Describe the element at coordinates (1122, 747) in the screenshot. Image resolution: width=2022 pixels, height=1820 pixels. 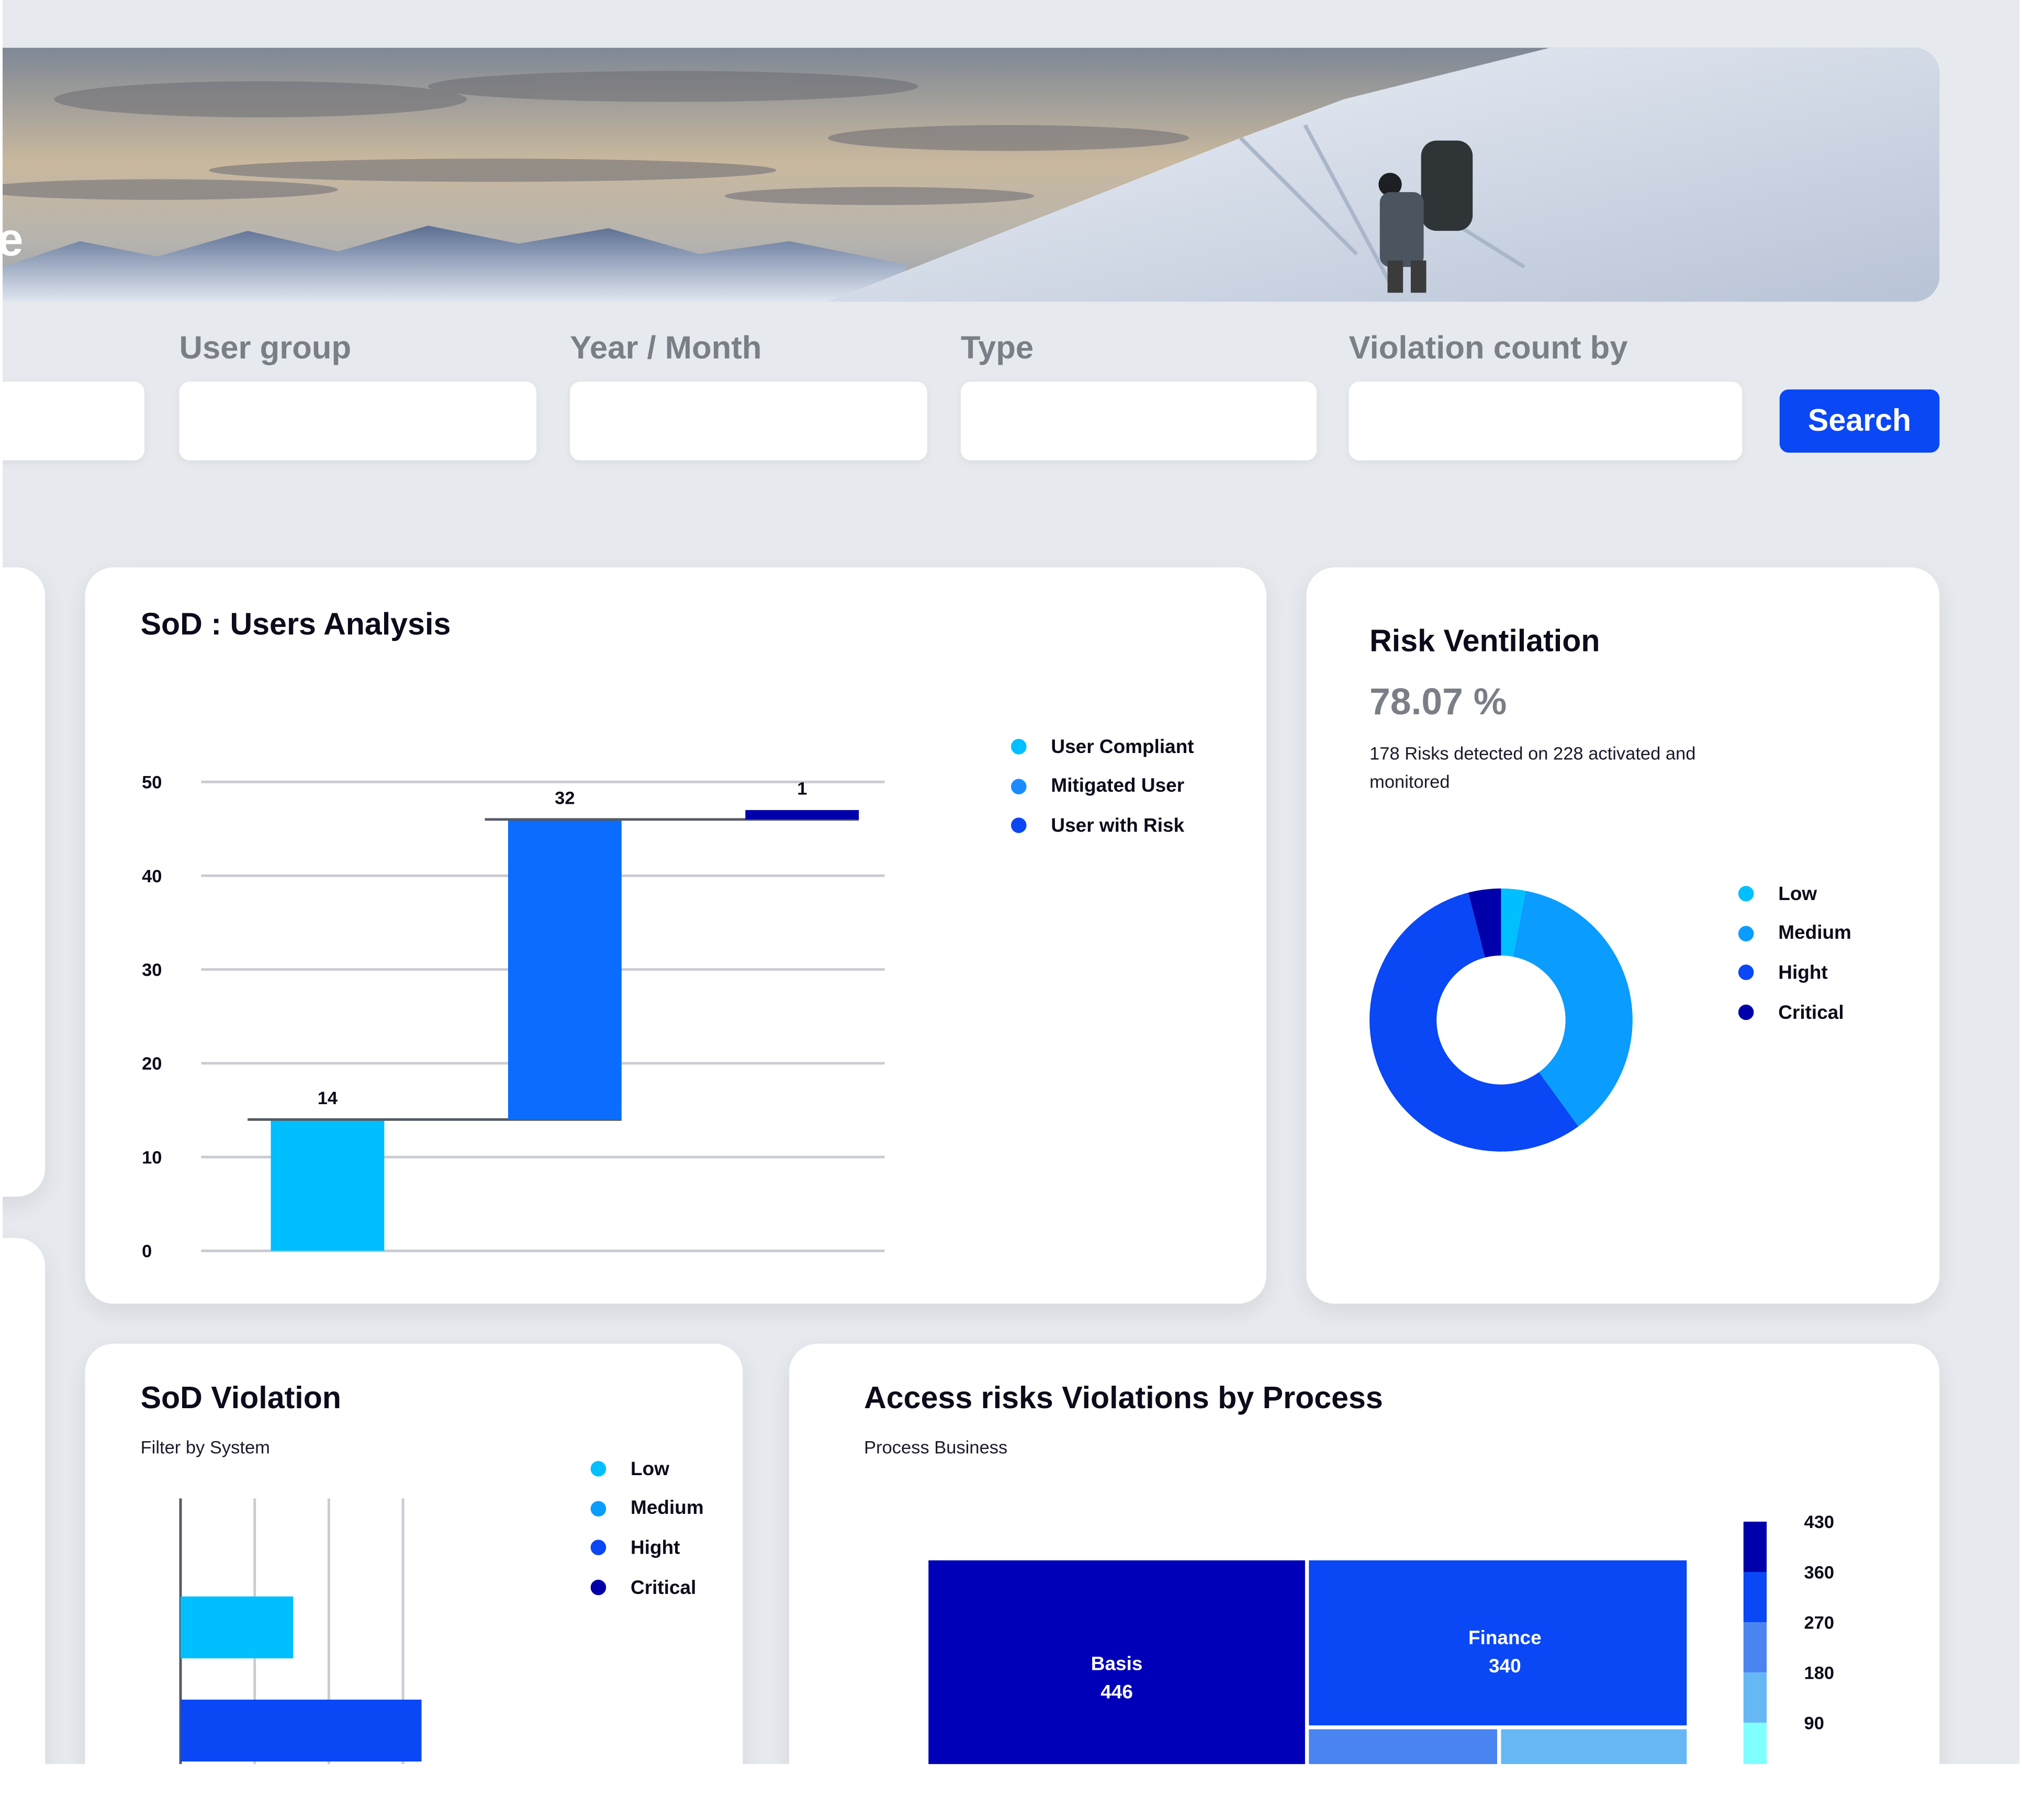
I see `legend-label: User Compliant` at that location.